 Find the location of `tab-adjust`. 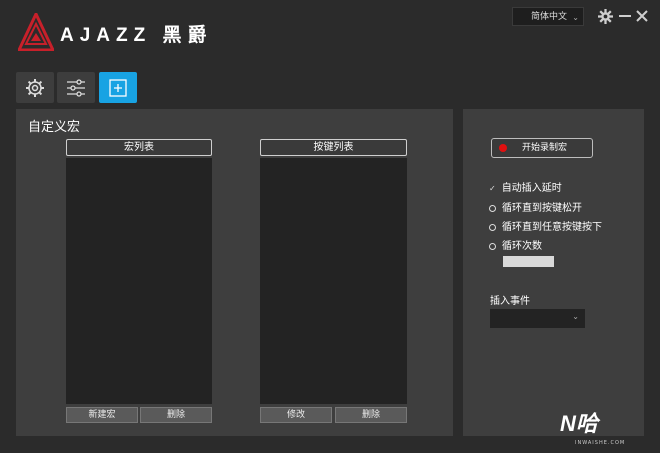

tab-adjust is located at coordinates (76, 87).